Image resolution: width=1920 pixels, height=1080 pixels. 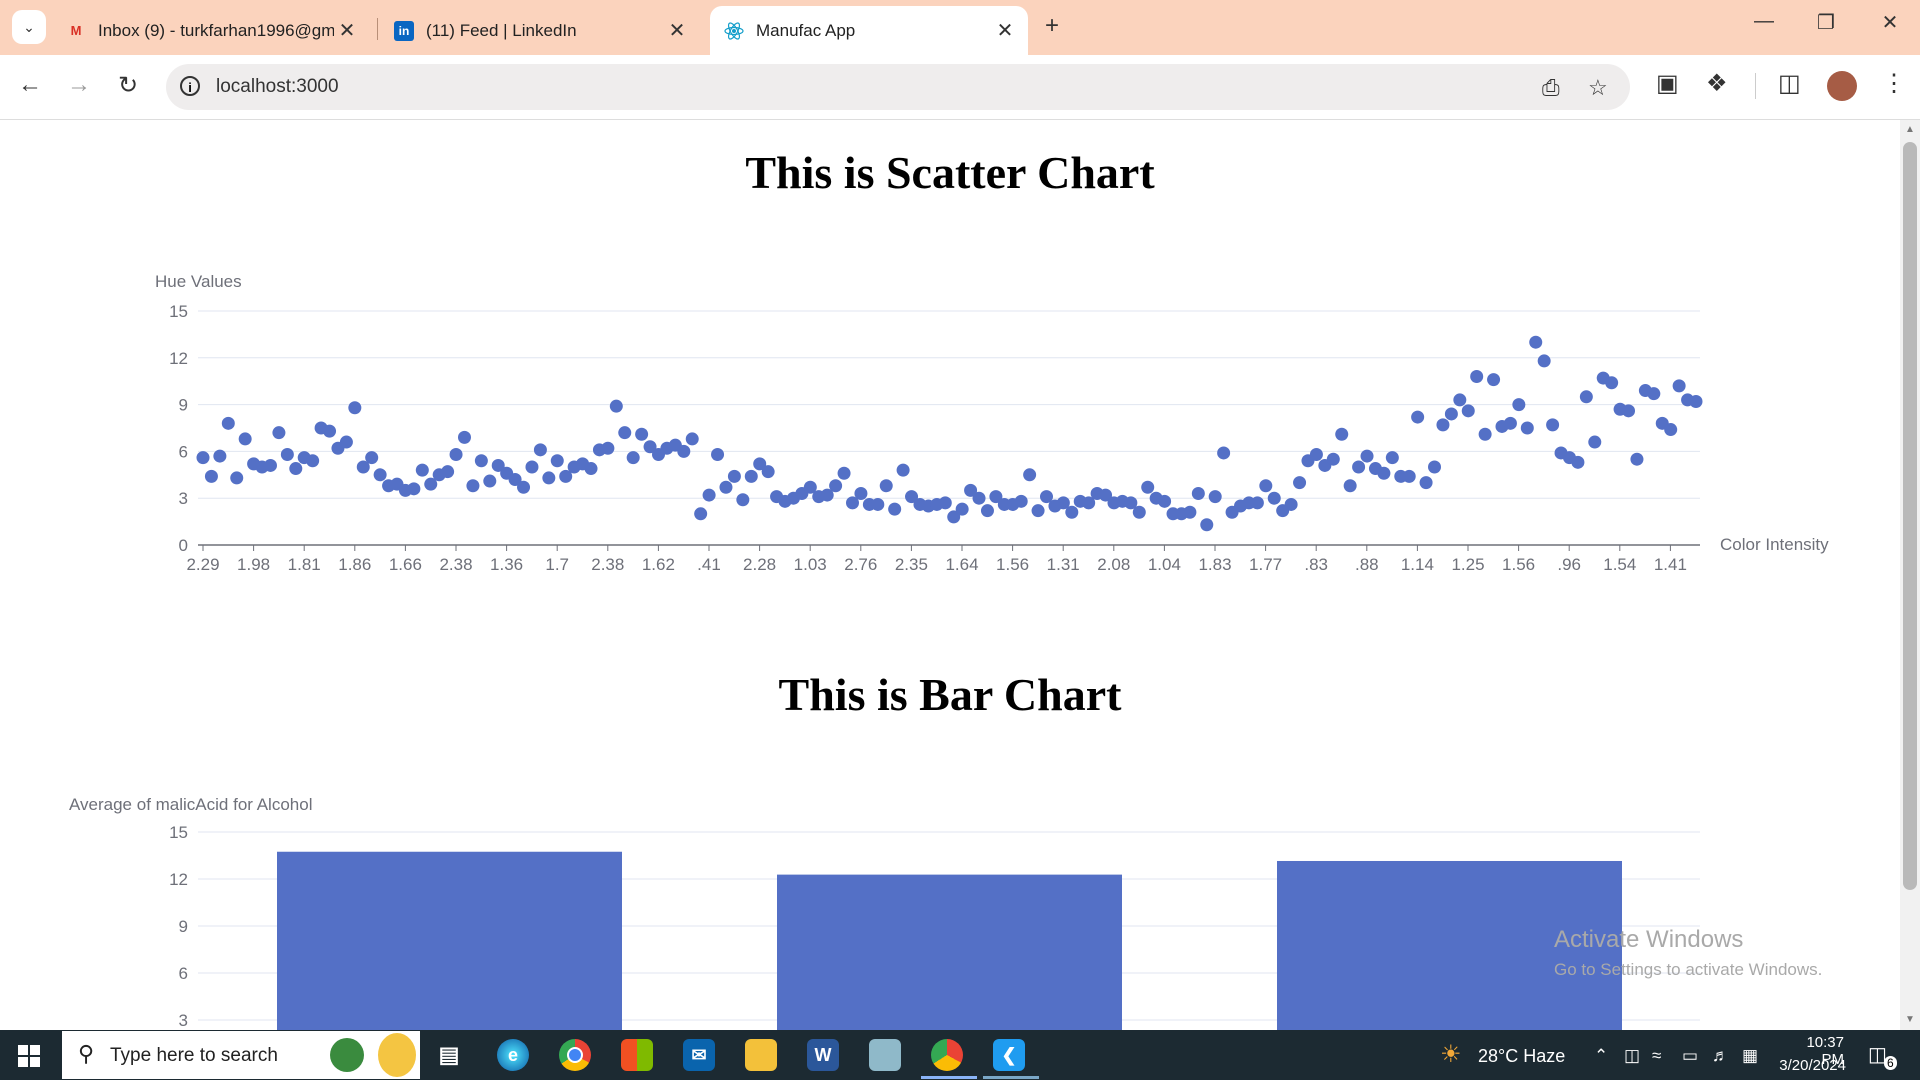 I want to click on task-view-icon: ▤, so click(x=449, y=1055).